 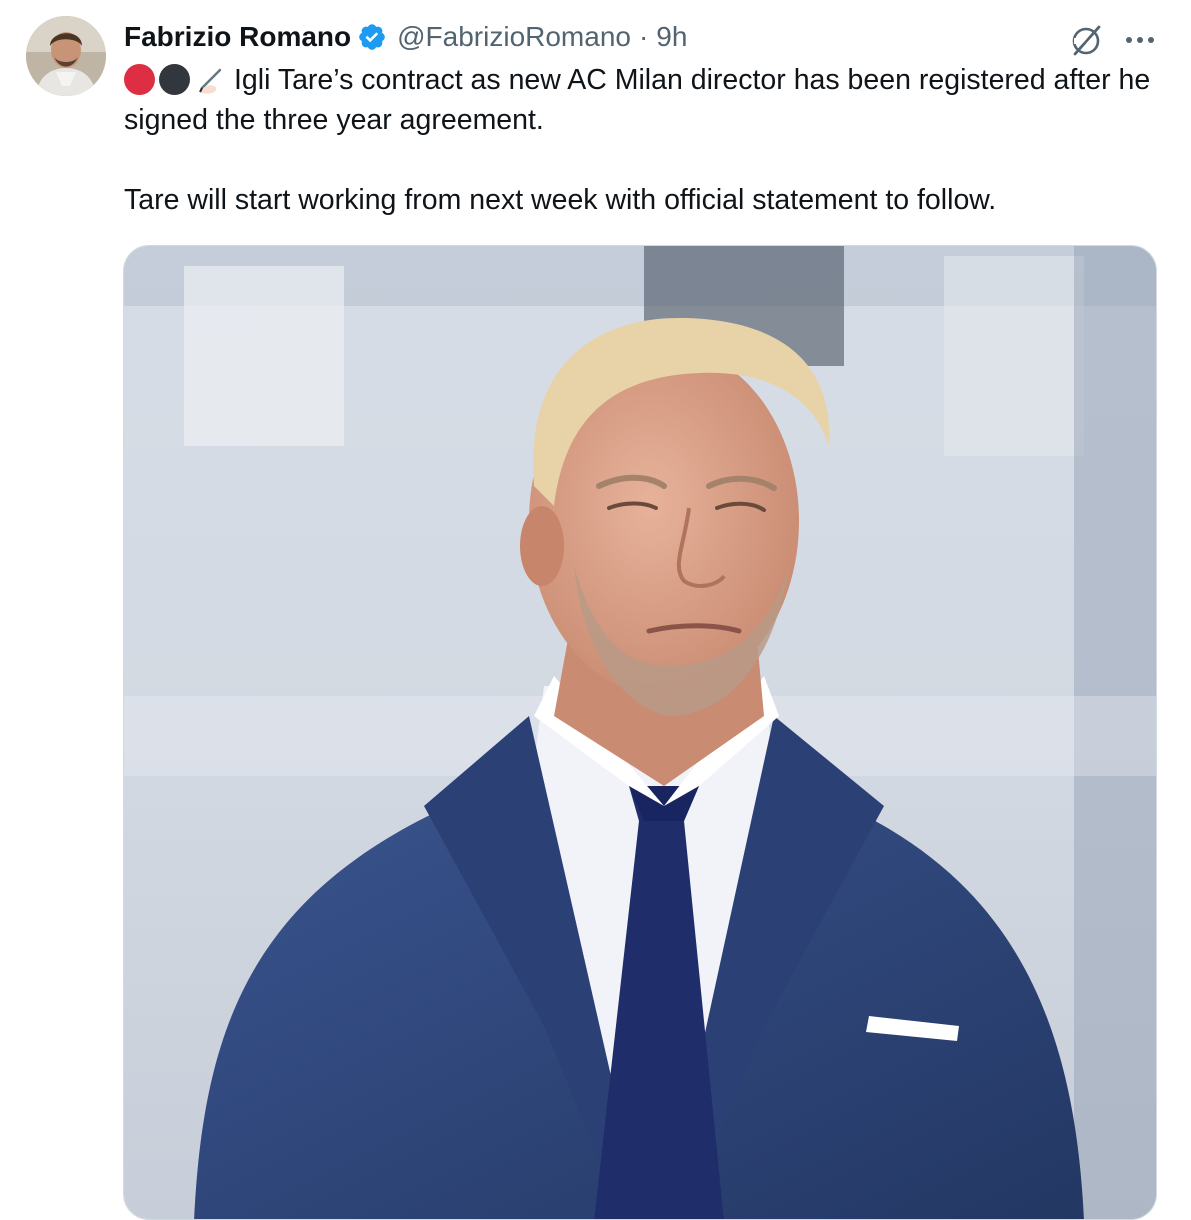 I want to click on emoji-group, so click(x=175, y=80).